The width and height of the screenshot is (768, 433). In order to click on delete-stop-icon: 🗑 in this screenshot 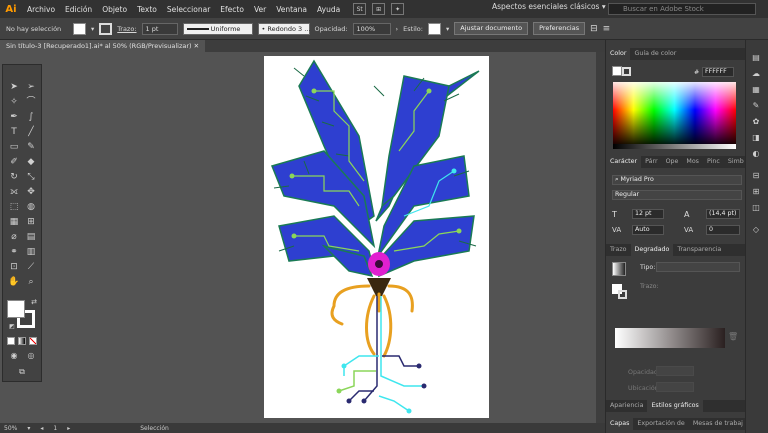, I will do `click(733, 336)`.